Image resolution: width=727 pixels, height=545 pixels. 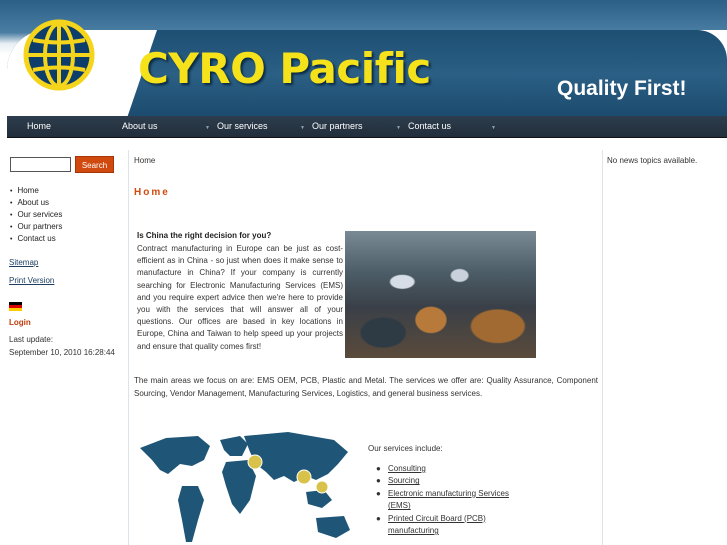 What do you see at coordinates (284, 68) in the screenshot?
I see `site-title: CYRO Pacific` at bounding box center [284, 68].